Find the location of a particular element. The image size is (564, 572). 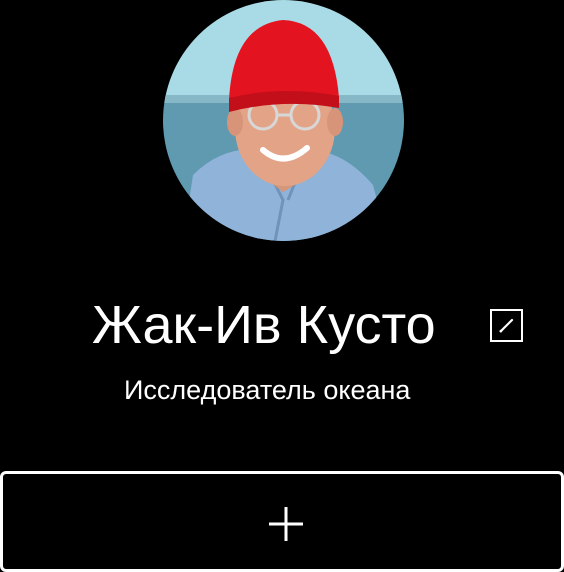

pencil-icon is located at coordinates (506, 325).